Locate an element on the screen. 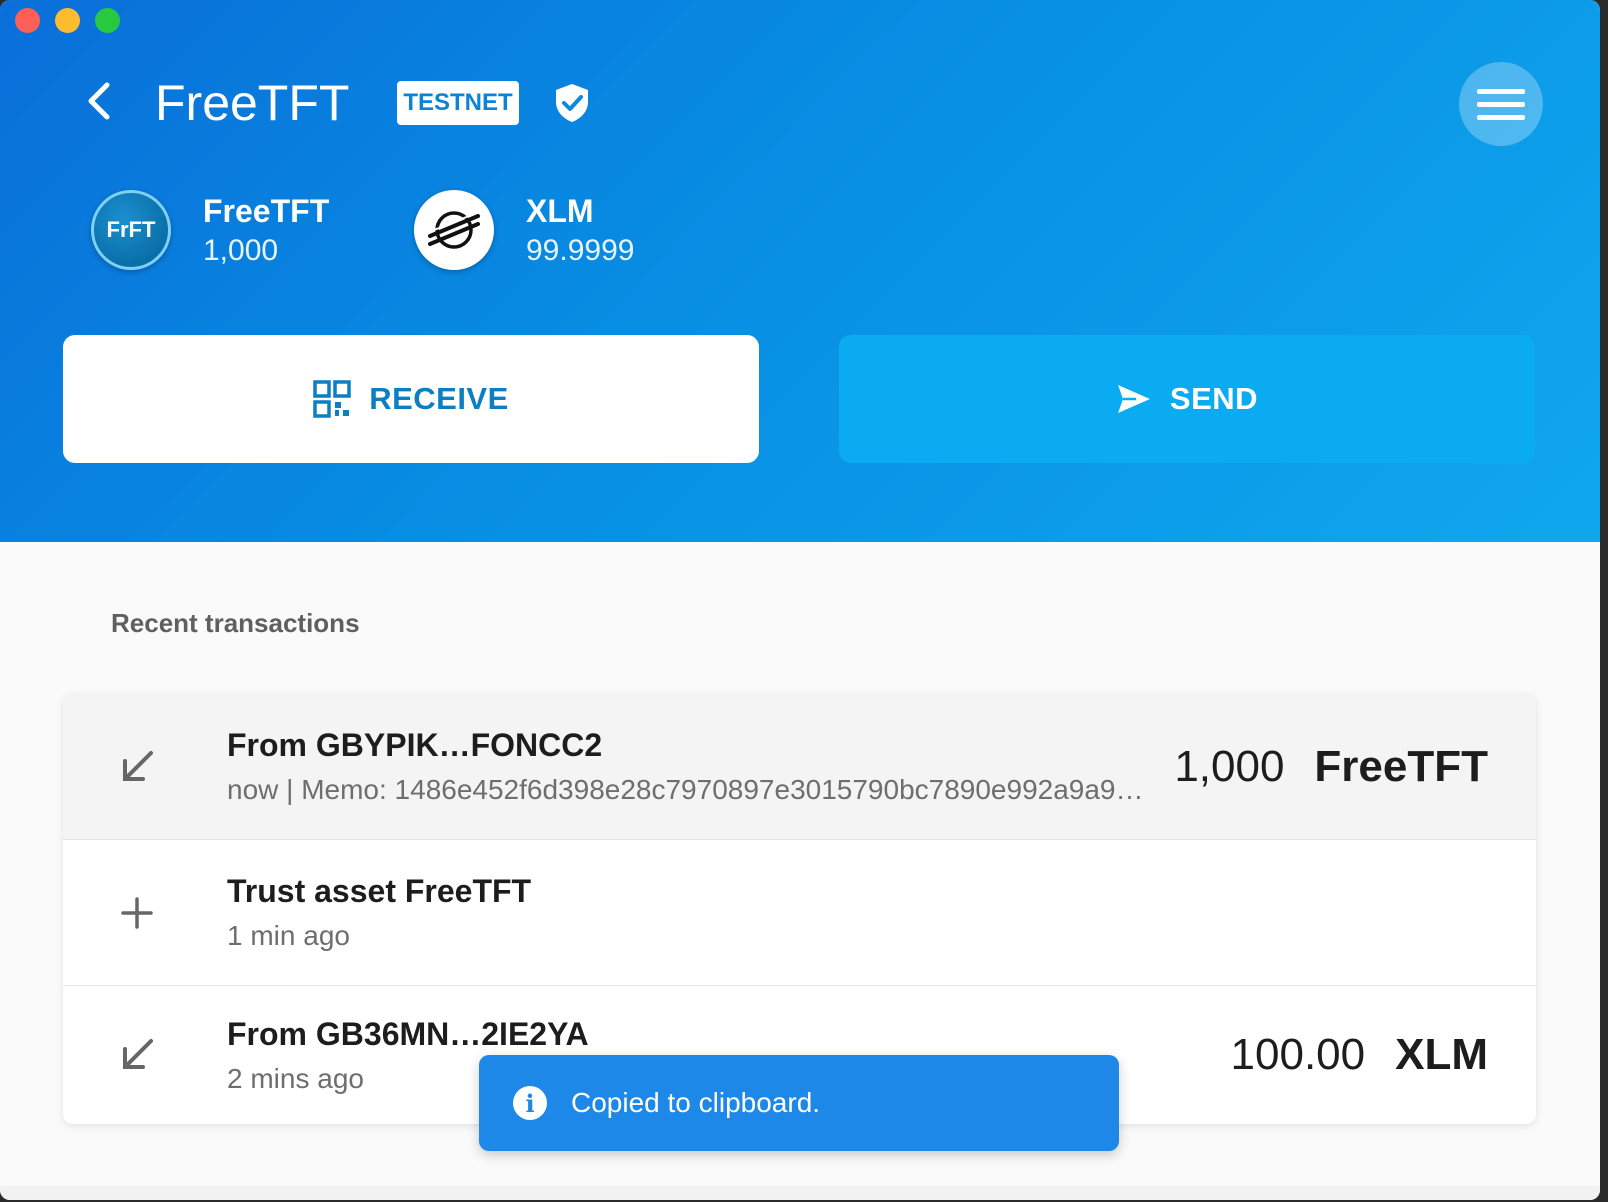  chevron-left-icon is located at coordinates (99, 101).